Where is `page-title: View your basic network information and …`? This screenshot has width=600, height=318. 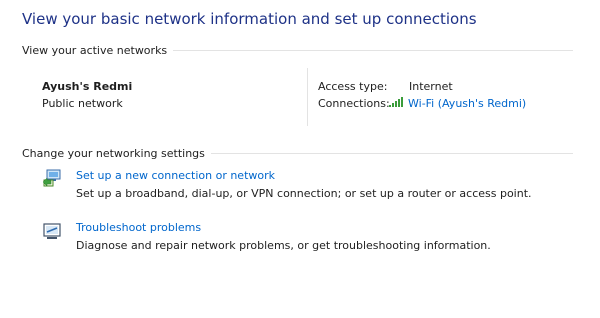 page-title: View your basic network information and … is located at coordinates (249, 19).